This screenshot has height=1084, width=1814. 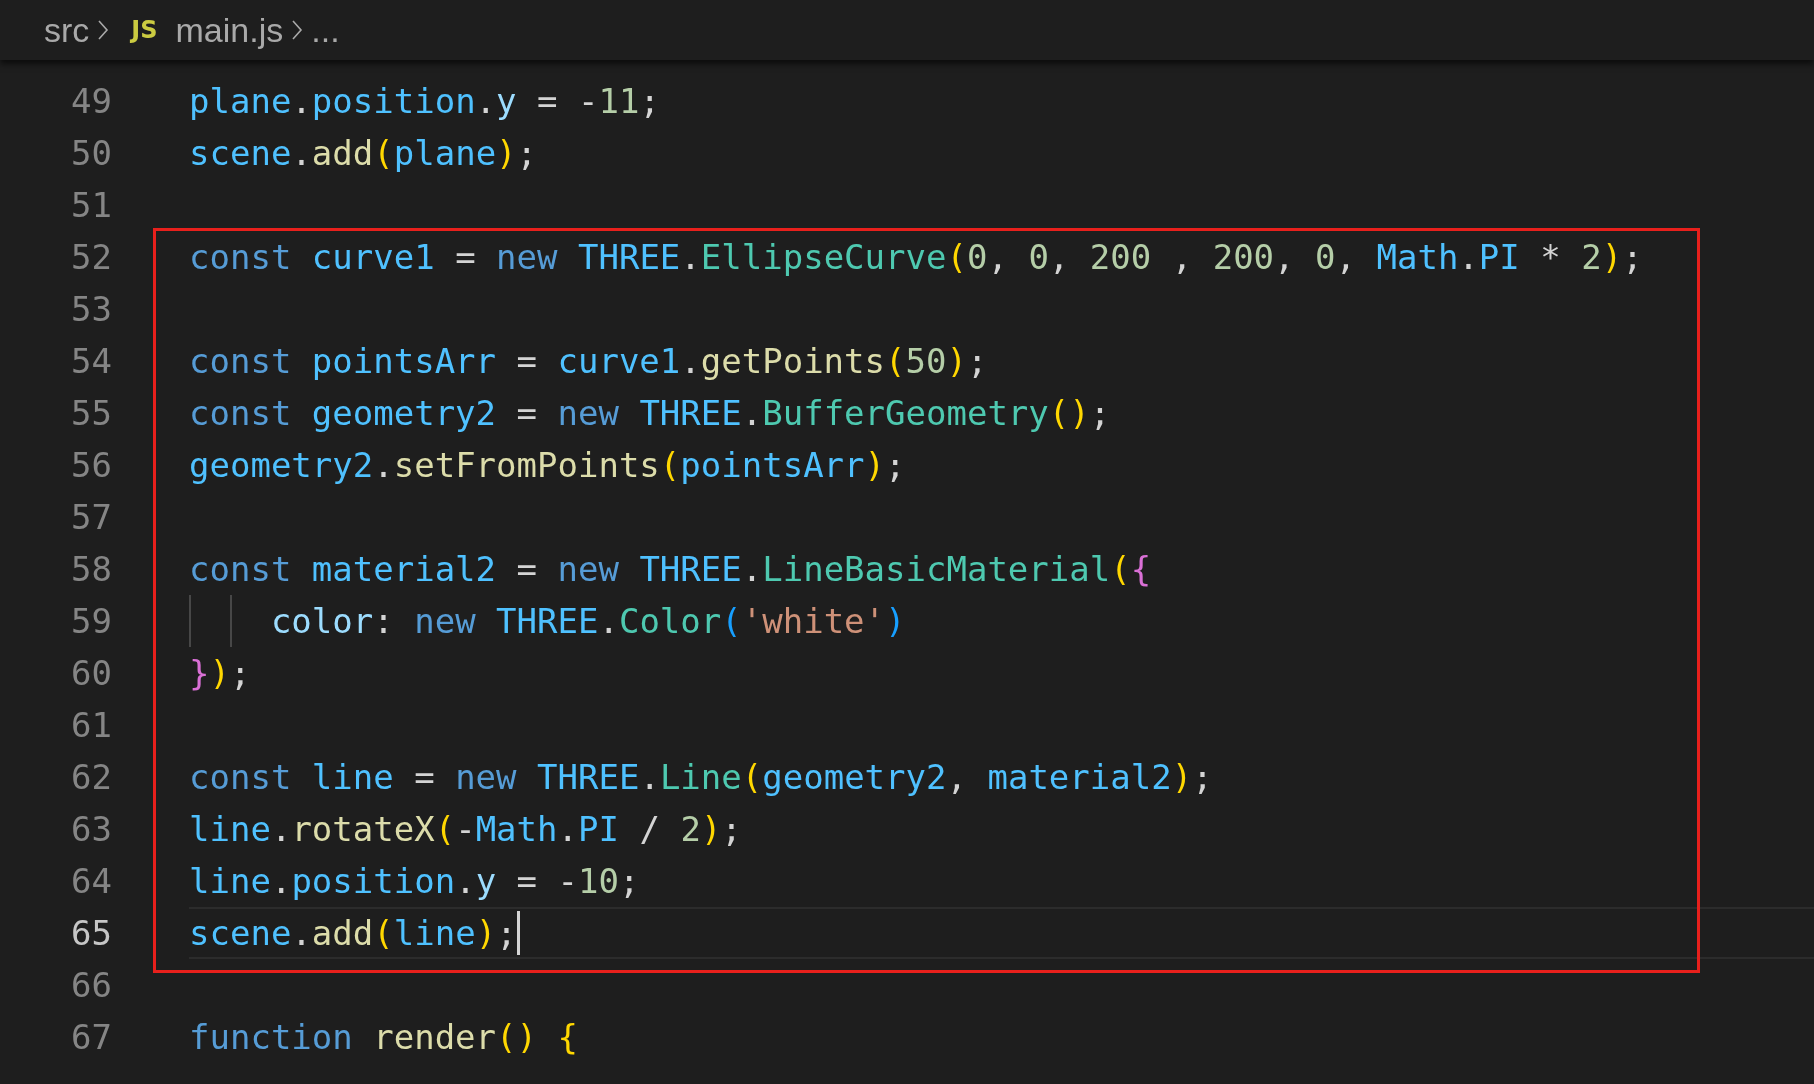 I want to click on code-line: const line = new THREE.Line(geometry2, material2);, so click(x=701, y=777).